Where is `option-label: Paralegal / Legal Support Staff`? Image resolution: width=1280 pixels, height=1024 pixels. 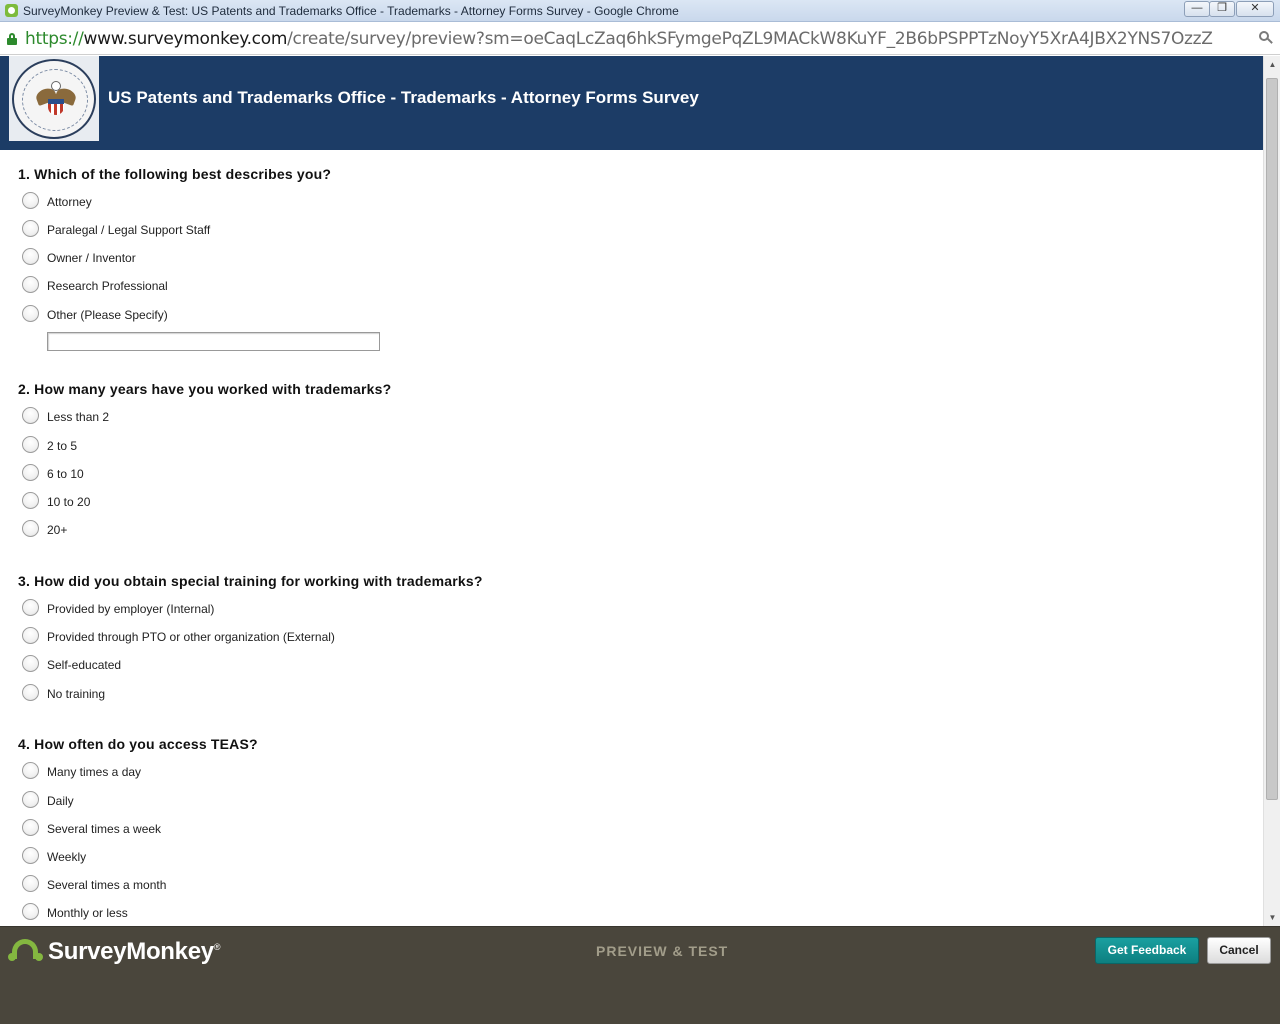
option-label: Paralegal / Legal Support Staff is located at coordinates (128, 230).